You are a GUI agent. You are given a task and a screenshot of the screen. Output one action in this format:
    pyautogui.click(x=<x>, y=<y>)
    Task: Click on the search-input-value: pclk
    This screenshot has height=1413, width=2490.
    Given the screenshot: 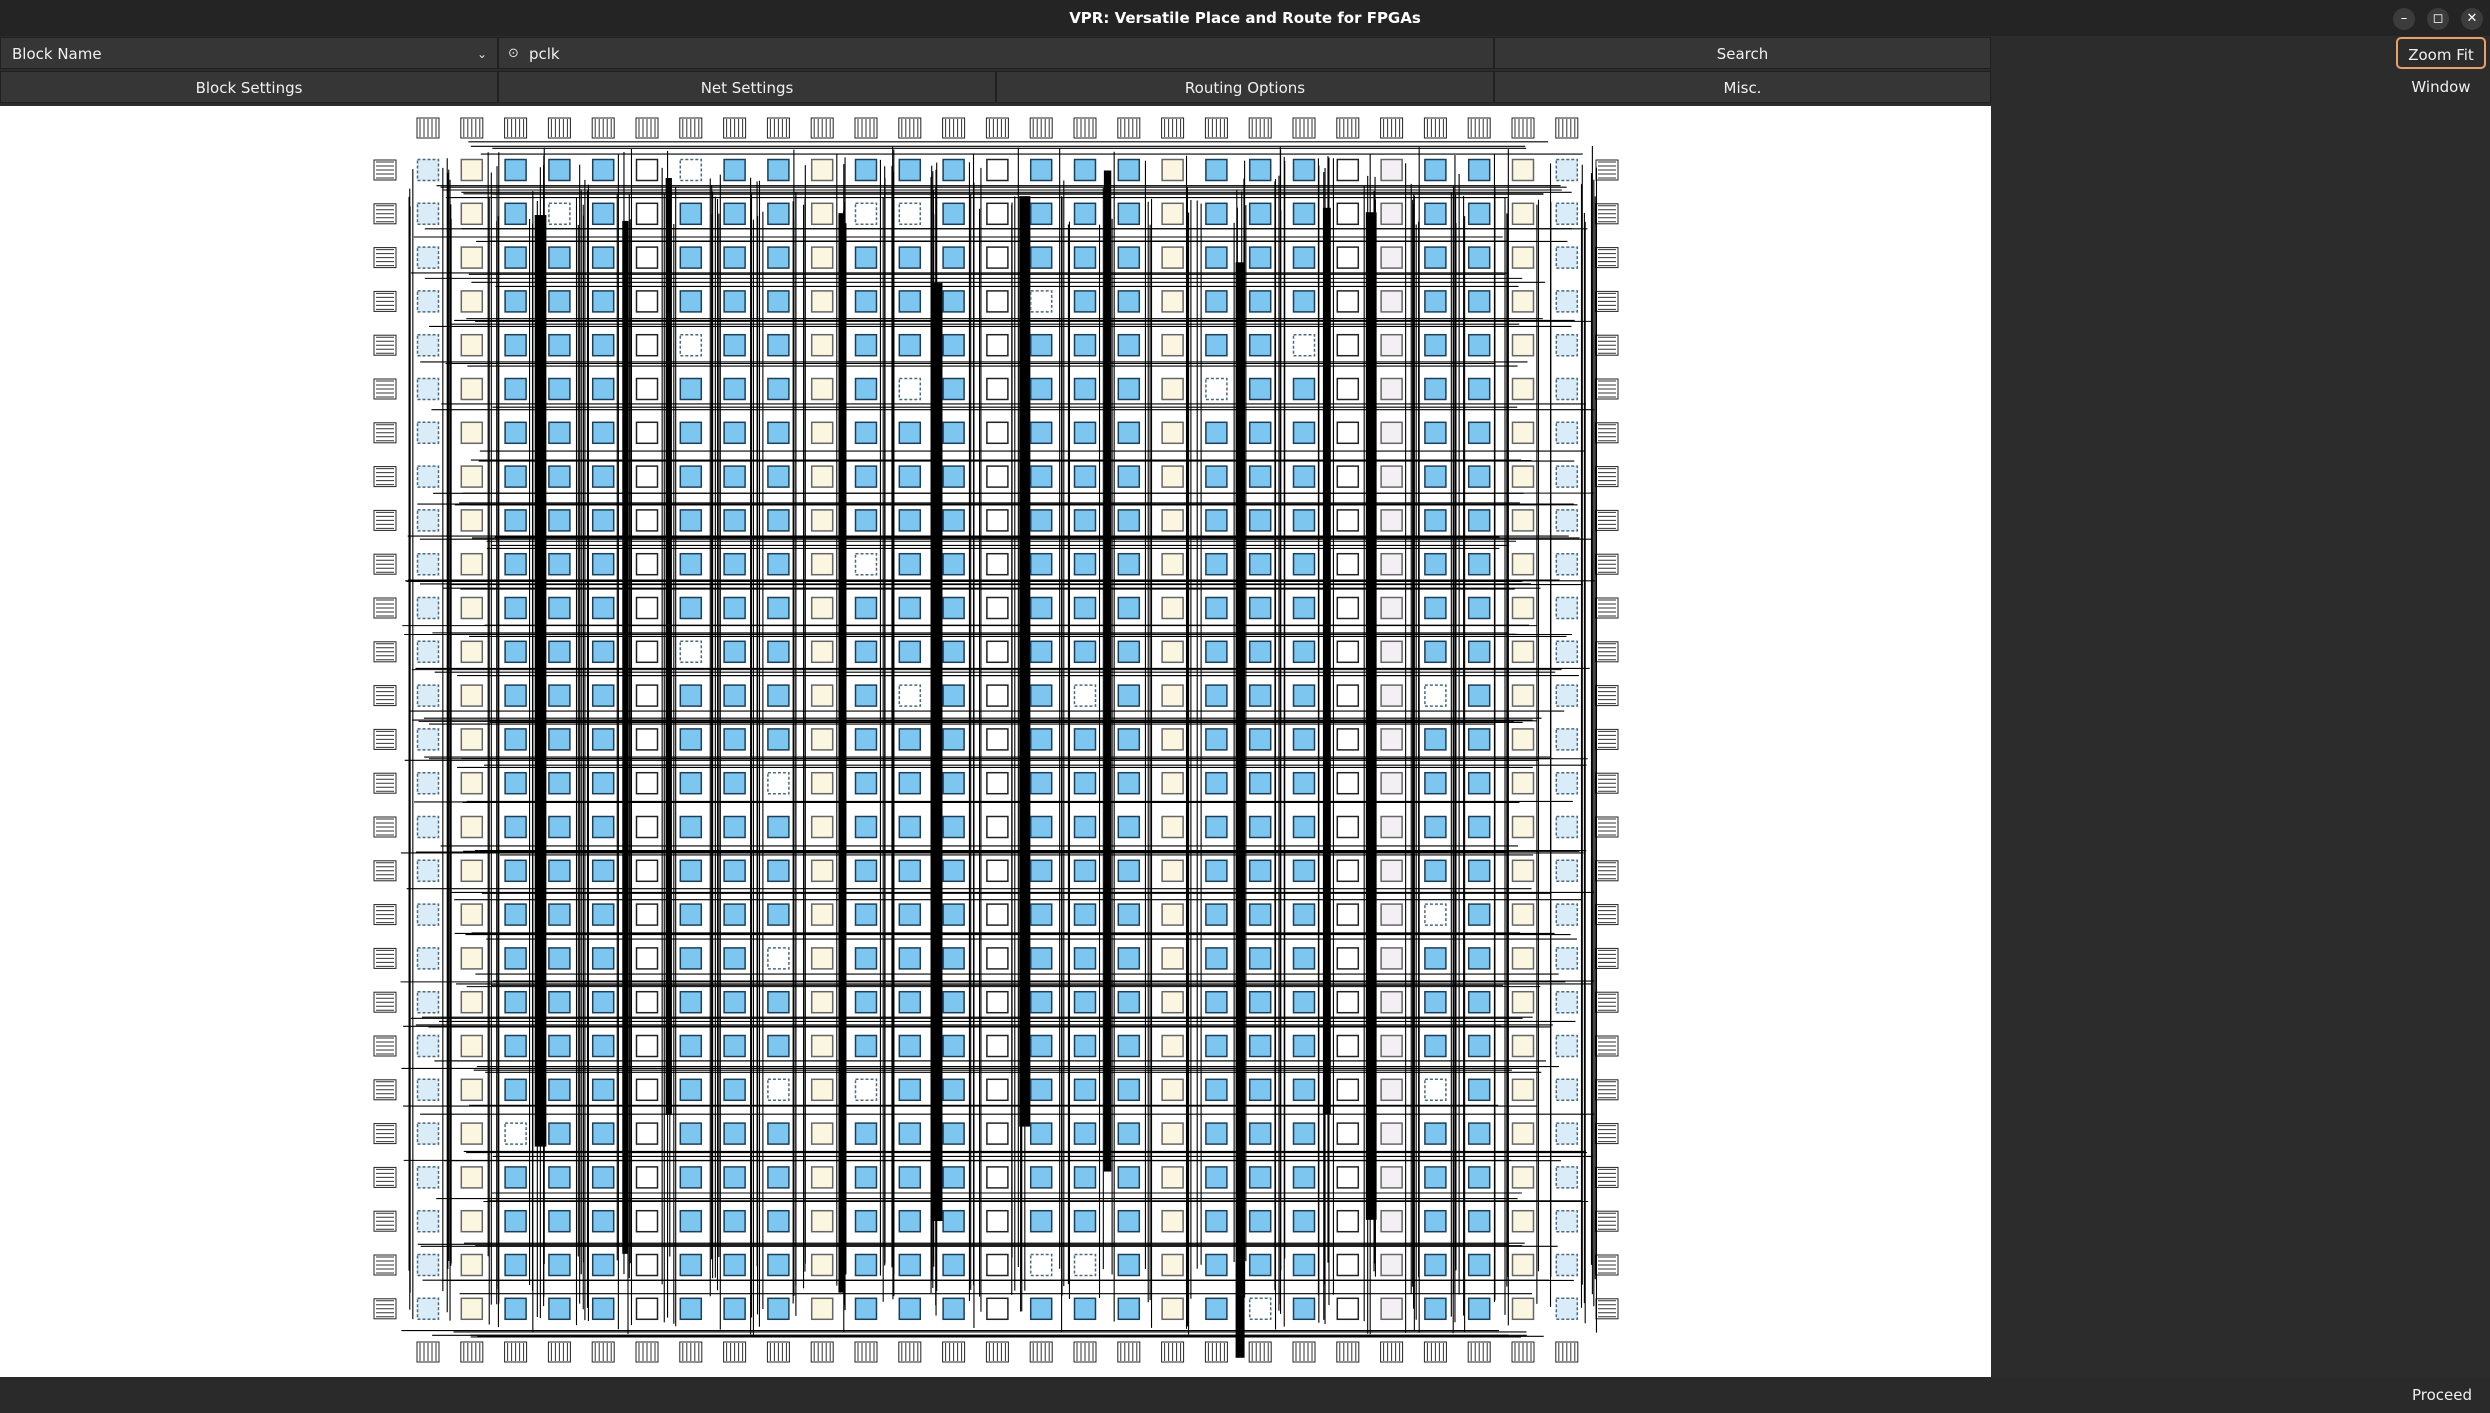 What is the action you would take?
    pyautogui.click(x=544, y=54)
    